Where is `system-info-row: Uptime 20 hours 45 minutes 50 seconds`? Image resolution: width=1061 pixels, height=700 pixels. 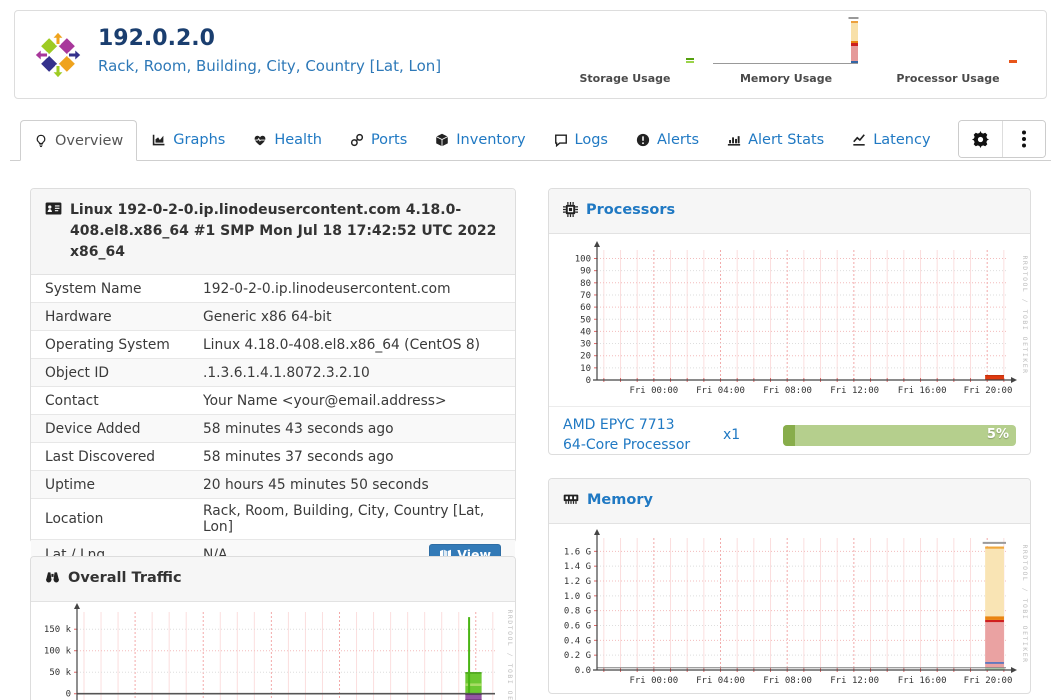
system-info-row: Uptime 20 hours 45 minutes 50 seconds is located at coordinates (273, 484).